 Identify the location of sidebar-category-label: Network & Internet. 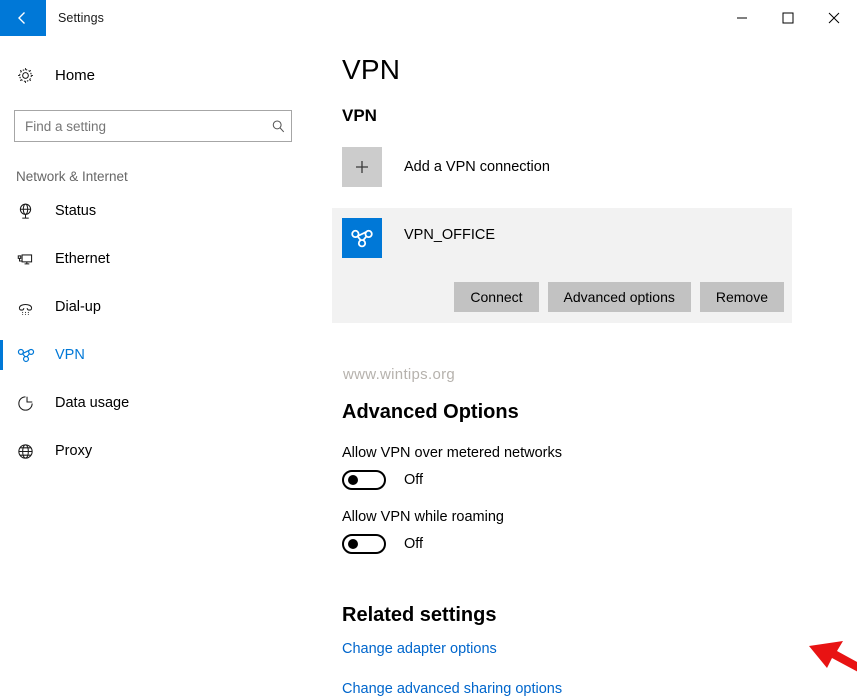
(72, 176).